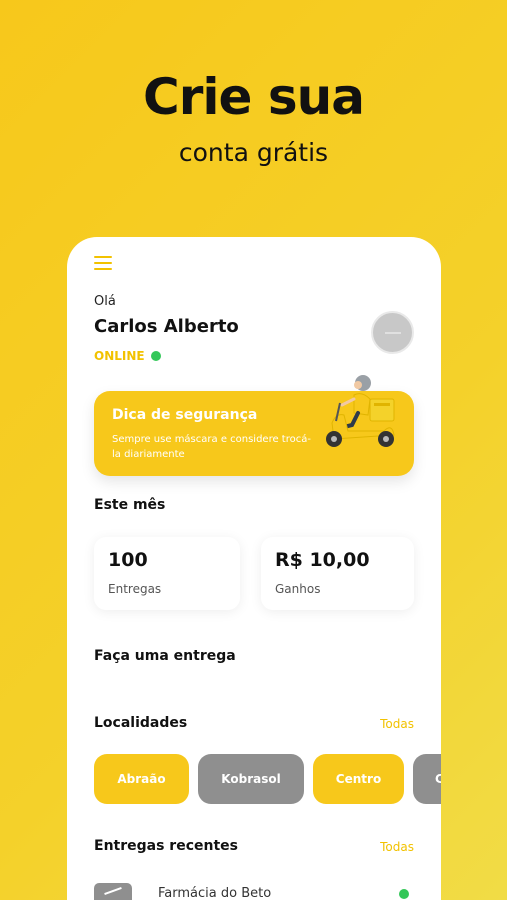 The image size is (507, 900). I want to click on list-item: Farmácia do Beto, so click(254, 891).